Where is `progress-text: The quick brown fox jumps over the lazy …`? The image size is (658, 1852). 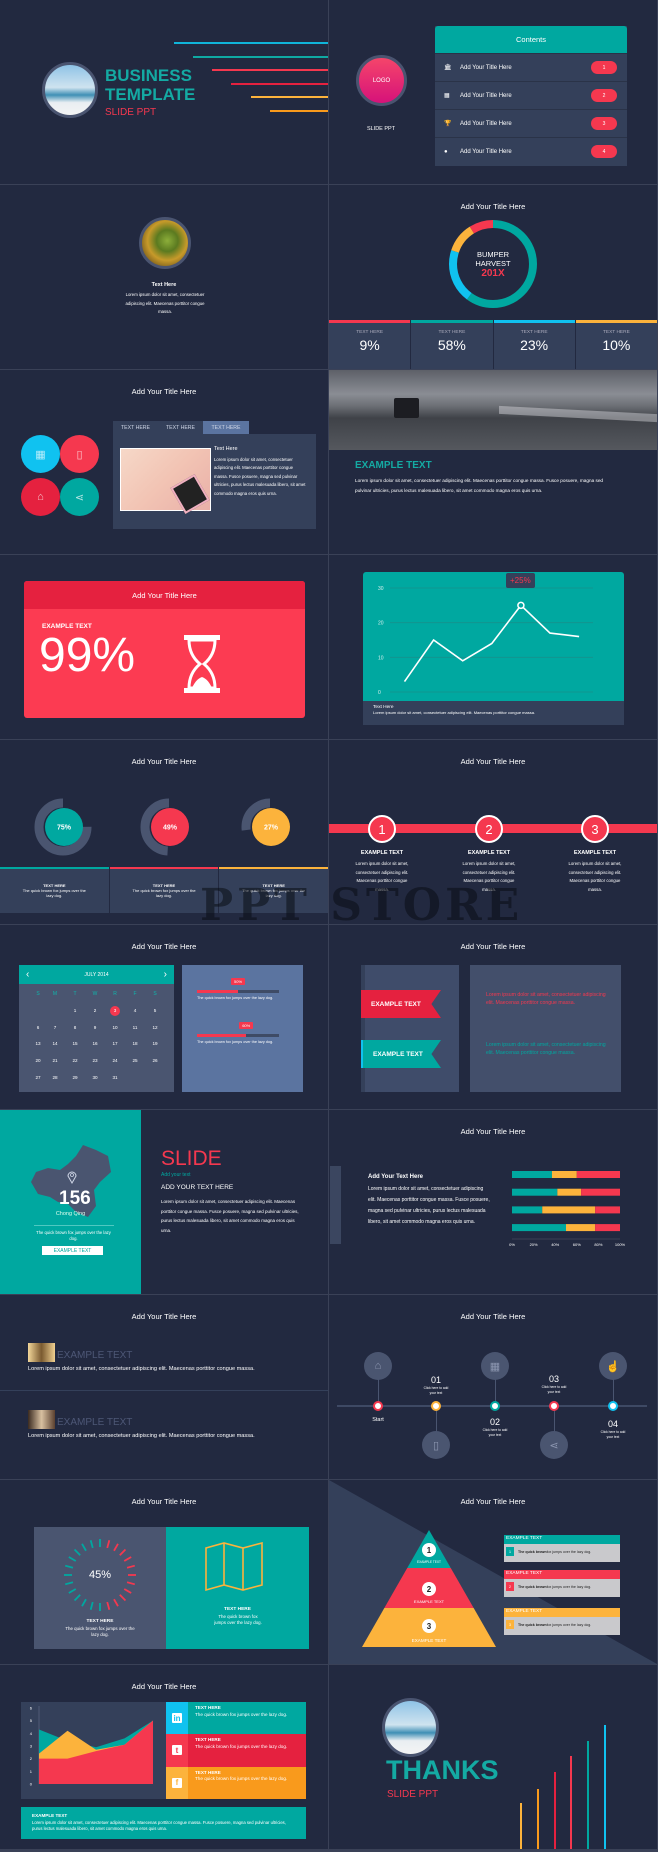
progress-text: The quick brown fox jumps over the lazy … is located at coordinates (235, 998).